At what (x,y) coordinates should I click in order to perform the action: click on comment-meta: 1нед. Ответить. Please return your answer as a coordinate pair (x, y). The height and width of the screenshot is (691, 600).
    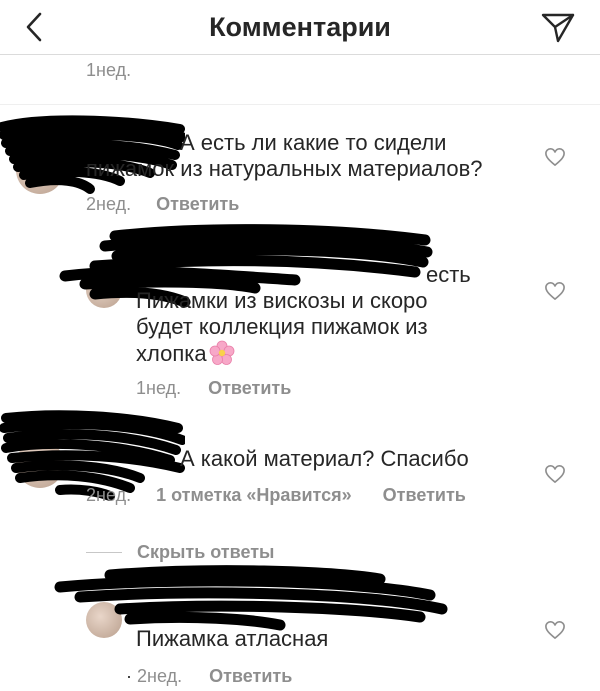
    Looking at the image, I should click on (213, 388).